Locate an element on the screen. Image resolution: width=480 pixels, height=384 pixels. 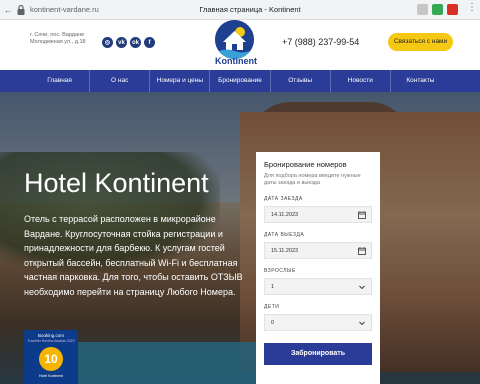
phone-number: +7 (988) 237-99-54 is located at coordinates (320, 42).